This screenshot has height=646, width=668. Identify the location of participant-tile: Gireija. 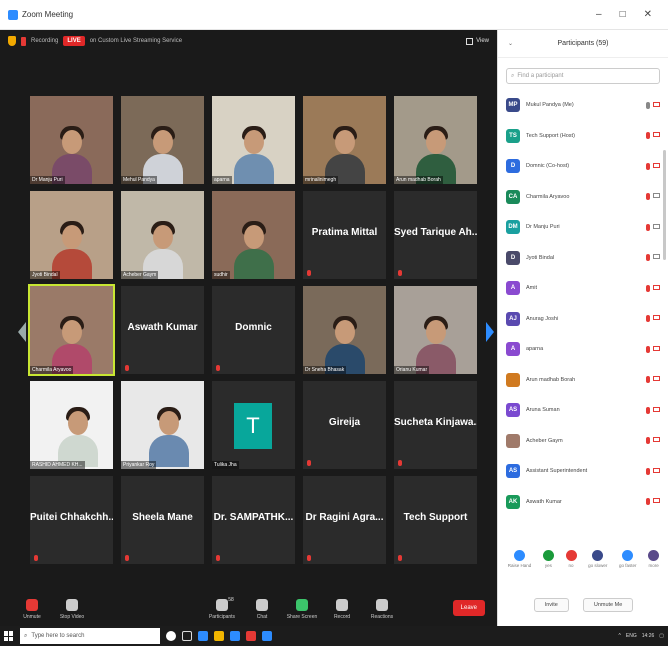
(344, 425).